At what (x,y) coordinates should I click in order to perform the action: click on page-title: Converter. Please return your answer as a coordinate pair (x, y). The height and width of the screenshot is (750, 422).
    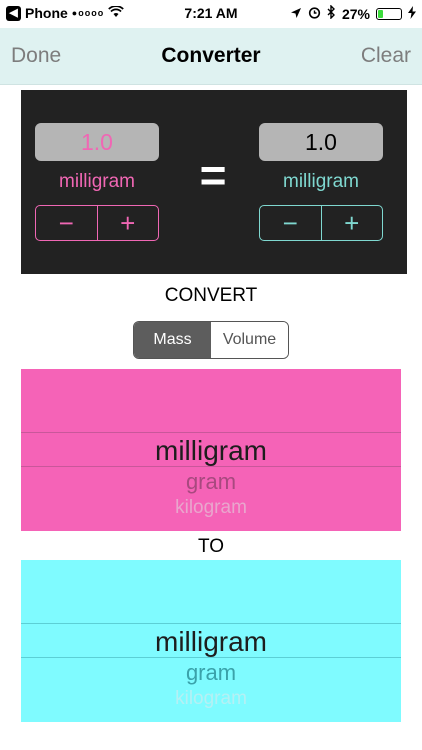
    Looking at the image, I should click on (211, 55).